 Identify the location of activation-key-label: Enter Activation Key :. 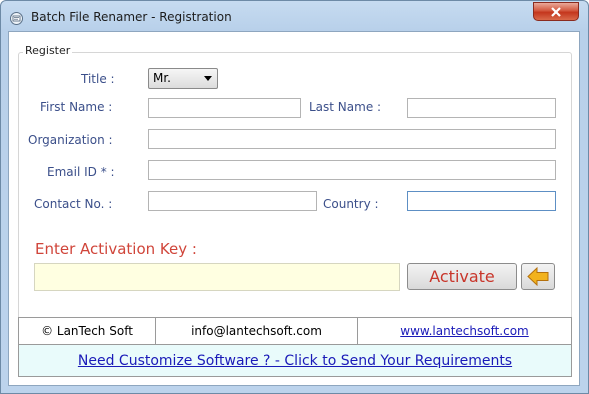
(116, 249).